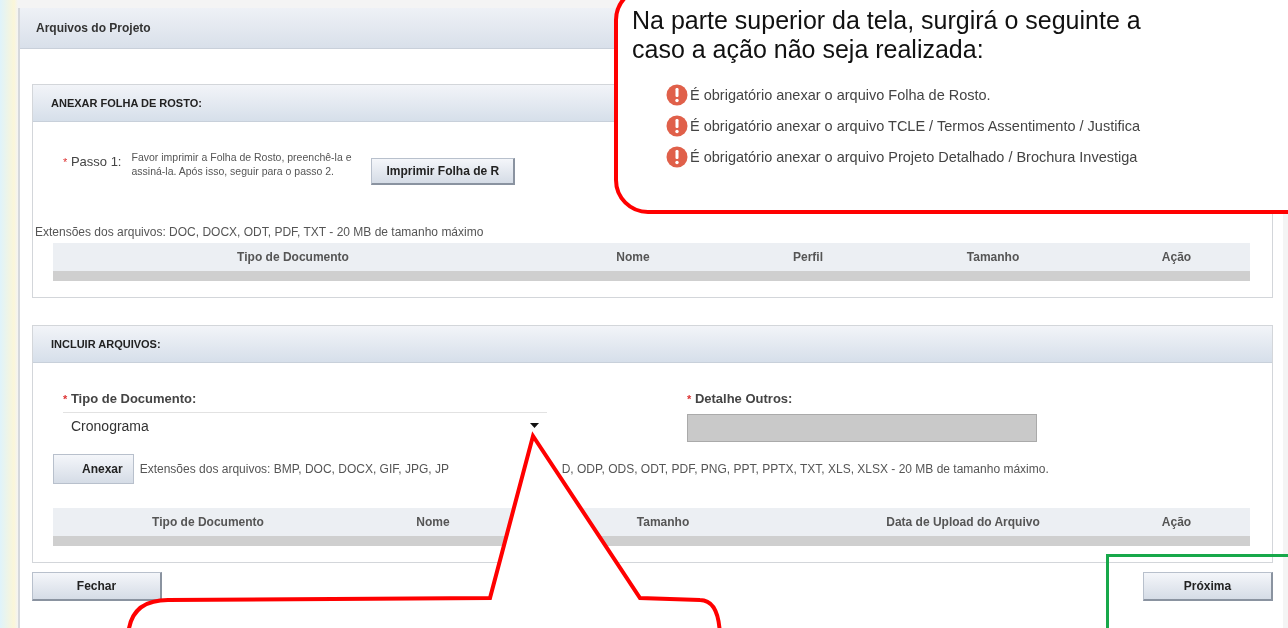 This screenshot has width=1288, height=628. I want to click on error-message: É obrigatório anexar o arquivo Projeto Detalhado / Brochura Investiga, so click(914, 157).